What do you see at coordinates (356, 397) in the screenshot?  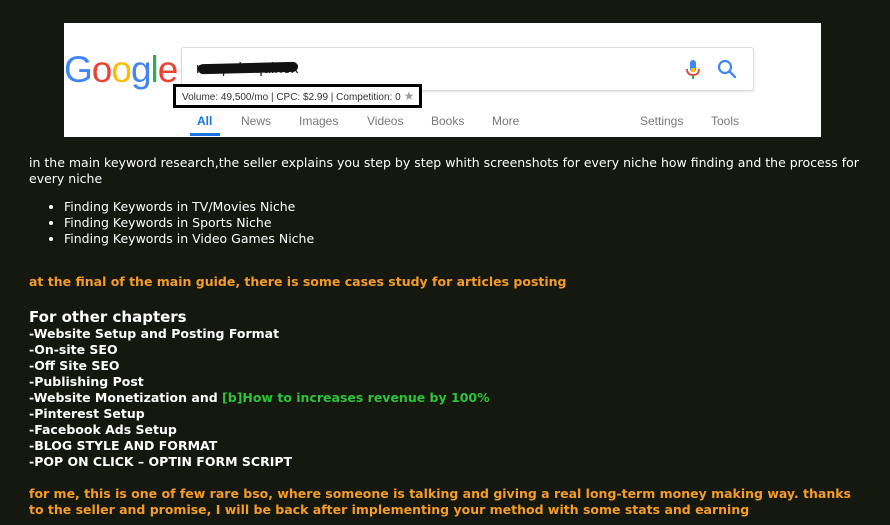 I see `revenue-highlight: [b]How to increases revenue by 100%` at bounding box center [356, 397].